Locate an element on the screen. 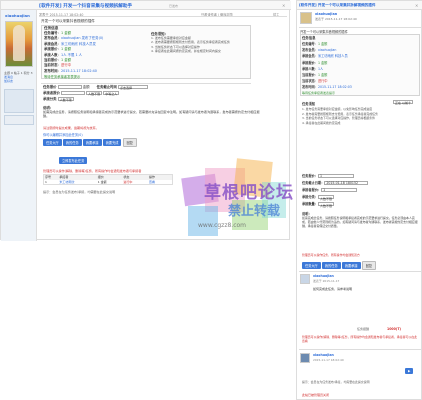  left-close-icon: ✕ is located at coordinates (283, 5).